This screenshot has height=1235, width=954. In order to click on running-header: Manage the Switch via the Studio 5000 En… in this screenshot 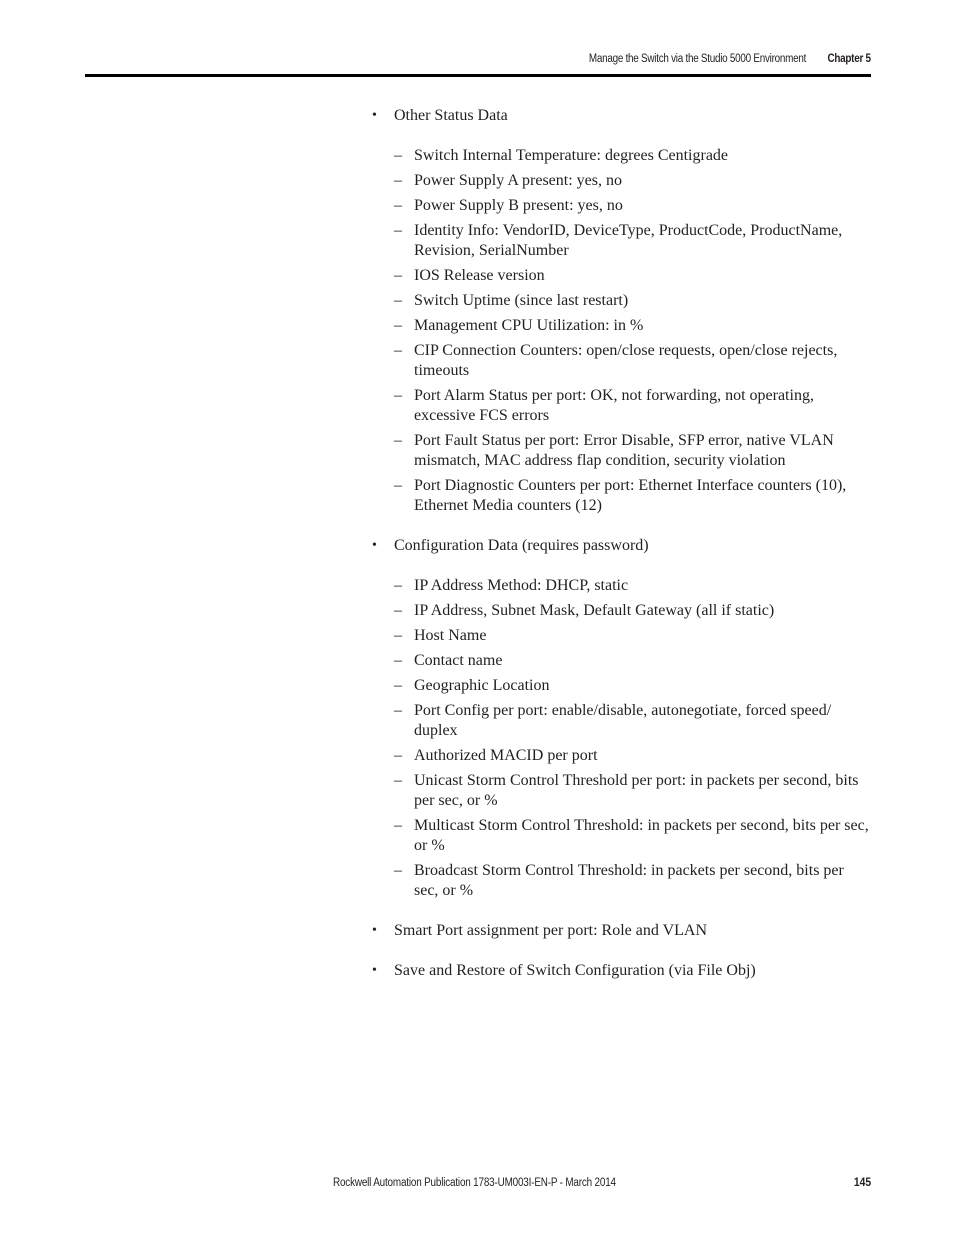, I will do `click(730, 59)`.